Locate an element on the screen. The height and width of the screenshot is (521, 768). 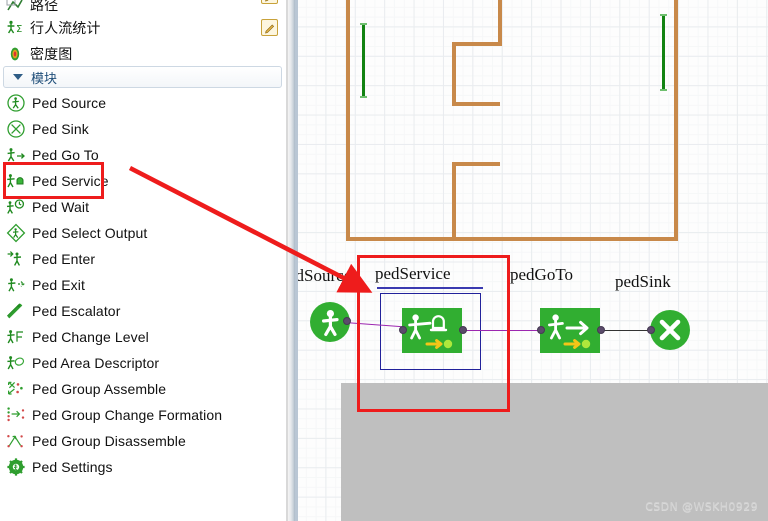
module-item-label: Ped Settings is located at coordinates (72, 467).